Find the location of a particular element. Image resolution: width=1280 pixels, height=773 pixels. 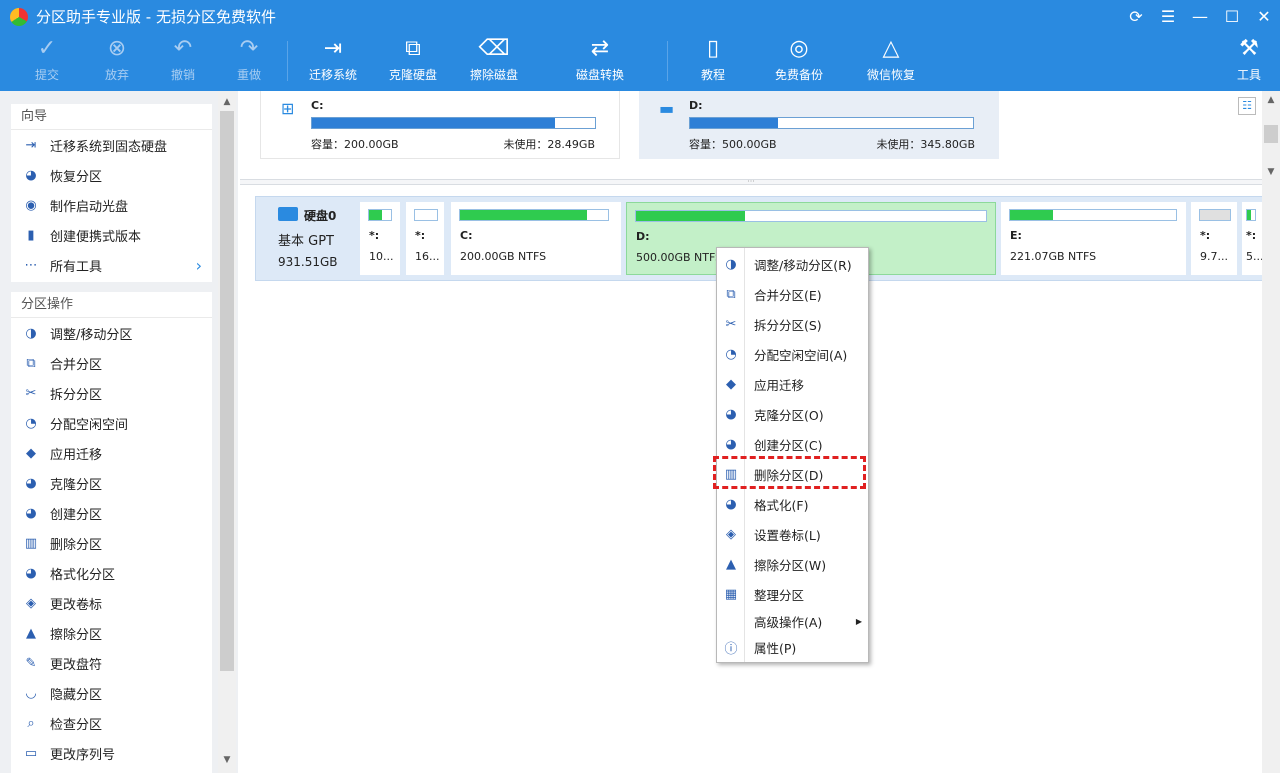

menu-item-advanced: 高级操作(A) ▶ is located at coordinates (792, 621).